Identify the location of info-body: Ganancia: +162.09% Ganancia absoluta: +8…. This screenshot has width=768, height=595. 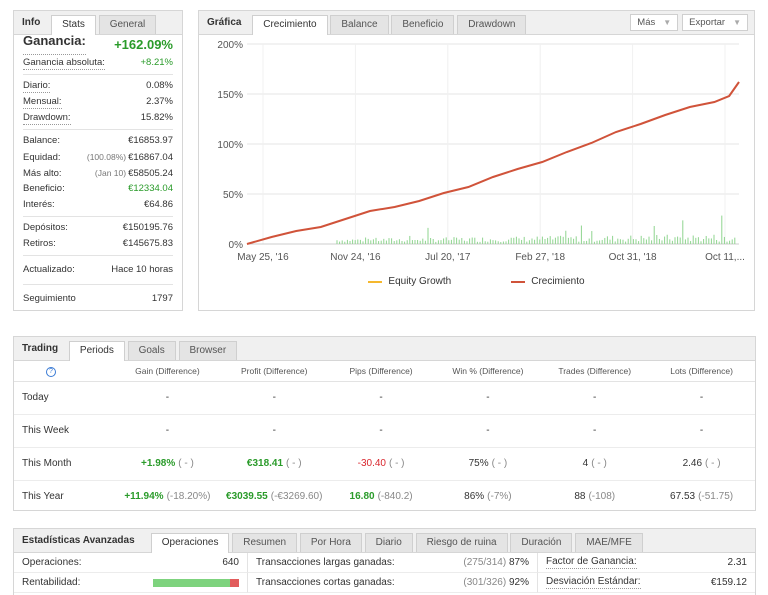
(98, 172).